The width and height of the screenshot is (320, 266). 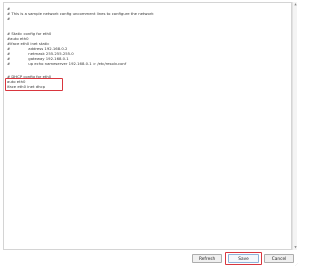 I want to click on editor-line: #, so click(x=9, y=18).